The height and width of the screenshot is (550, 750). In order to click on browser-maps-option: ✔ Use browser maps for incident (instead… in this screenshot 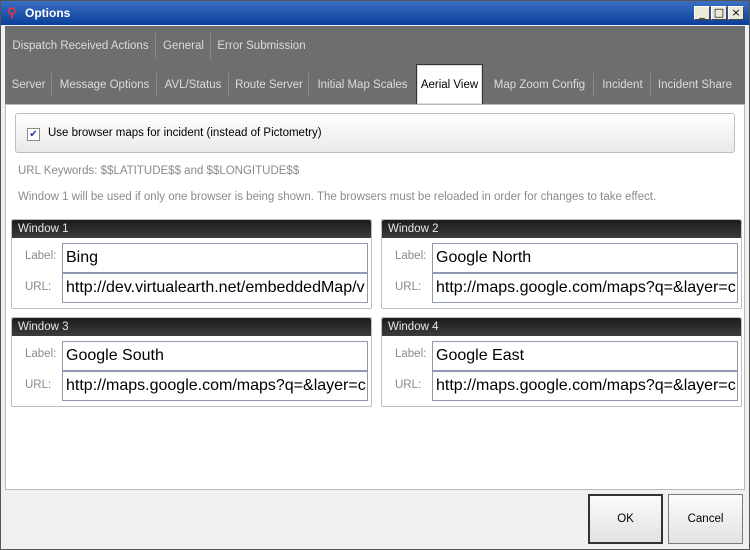, I will do `click(375, 133)`.